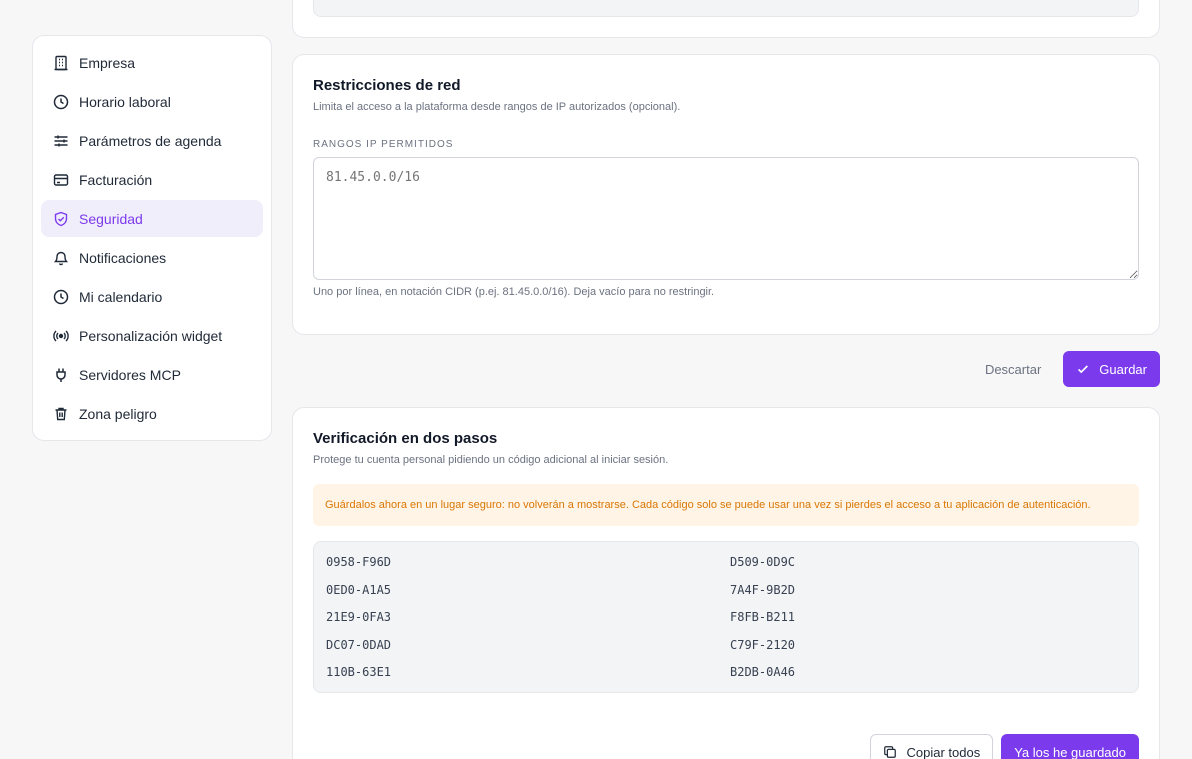  What do you see at coordinates (763, 672) in the screenshot?
I see `backup-code: B2DB-0A46` at bounding box center [763, 672].